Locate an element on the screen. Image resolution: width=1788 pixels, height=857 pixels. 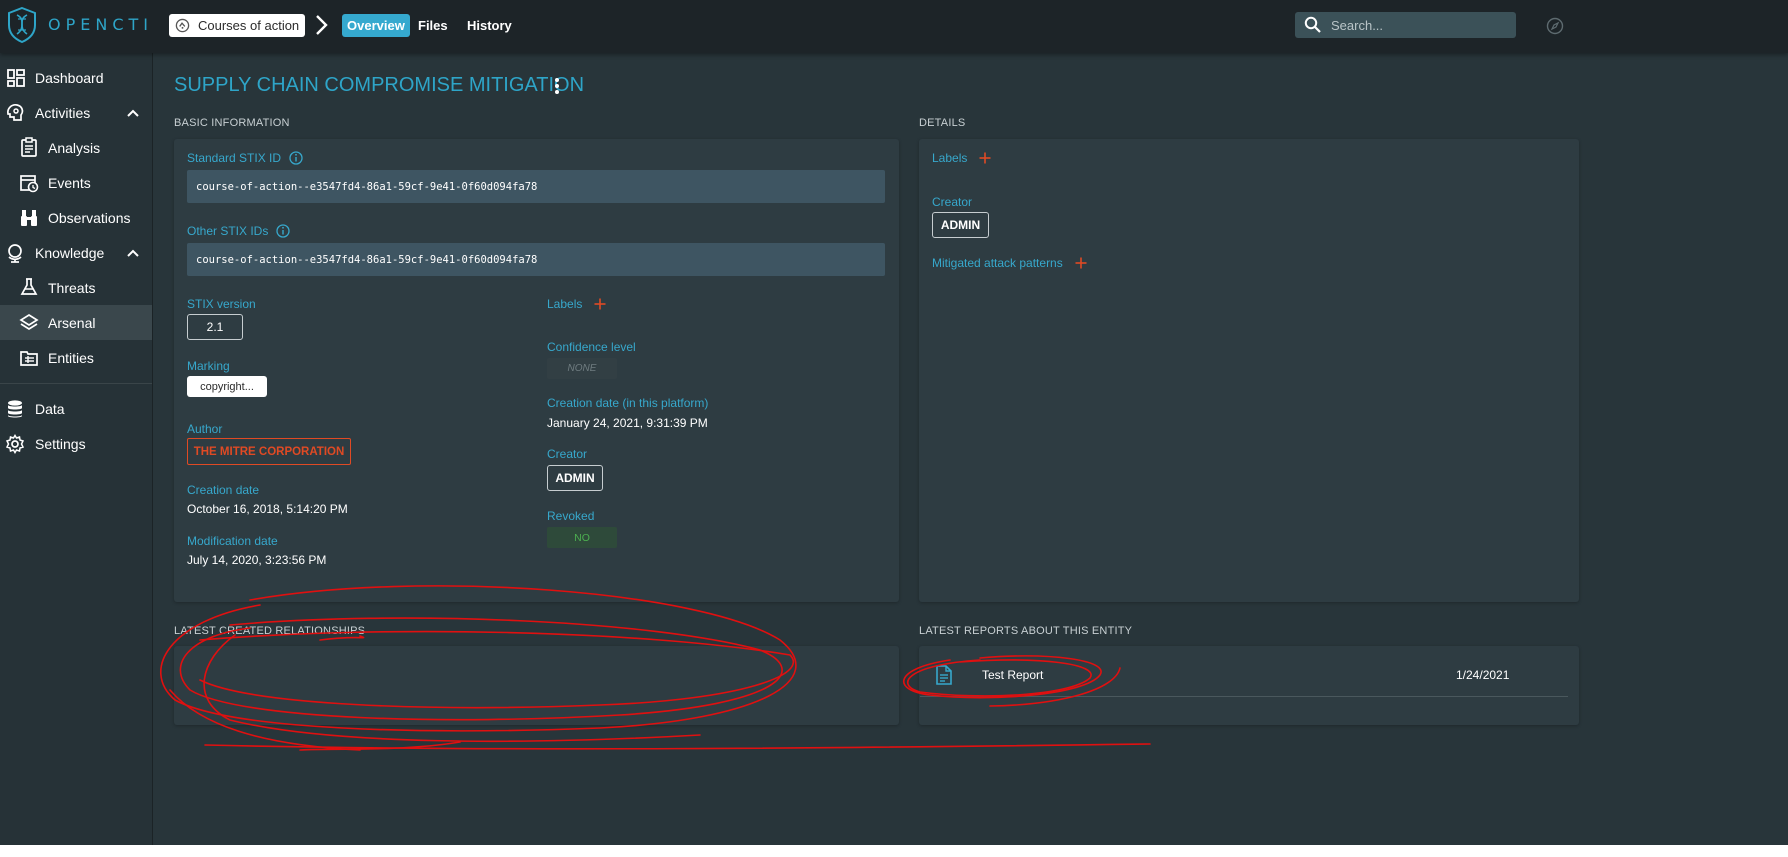
gear-icon is located at coordinates (15, 444).